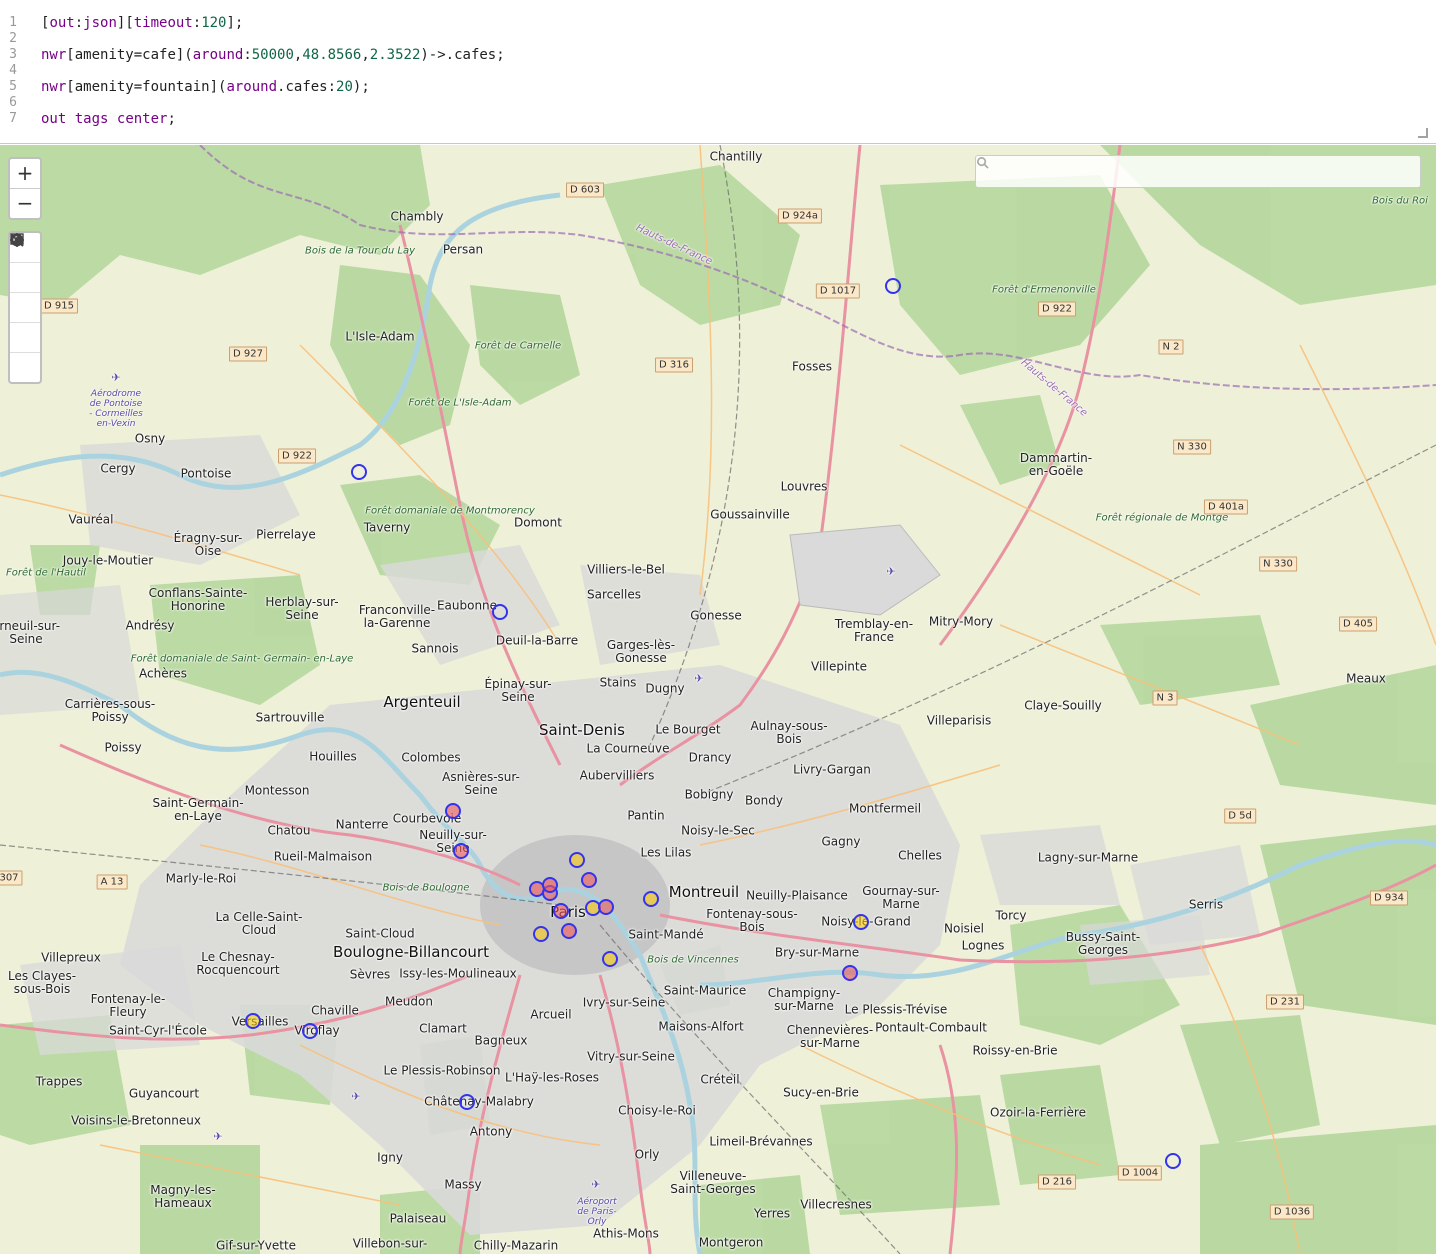 This screenshot has width=1436, height=1254. I want to click on place-label: Maisons-Alfort, so click(701, 1026).